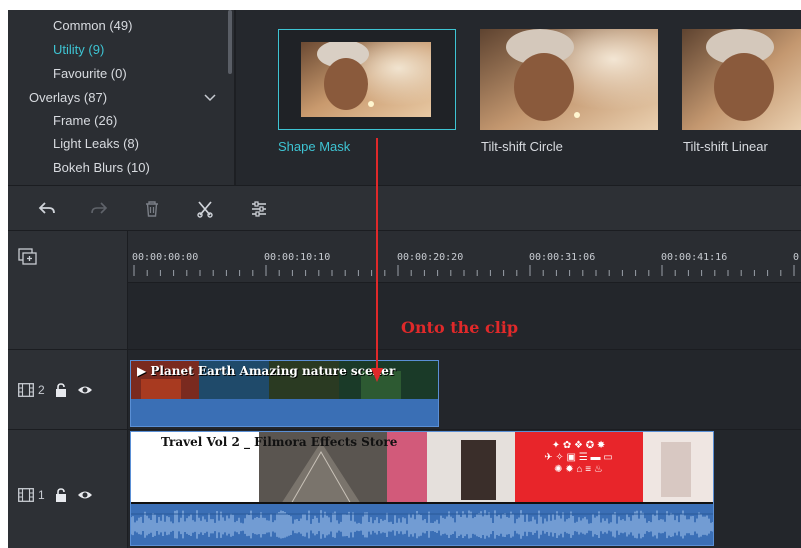 The width and height of the screenshot is (801, 548). What do you see at coordinates (464, 270) in the screenshot?
I see `ruler-ticks` at bounding box center [464, 270].